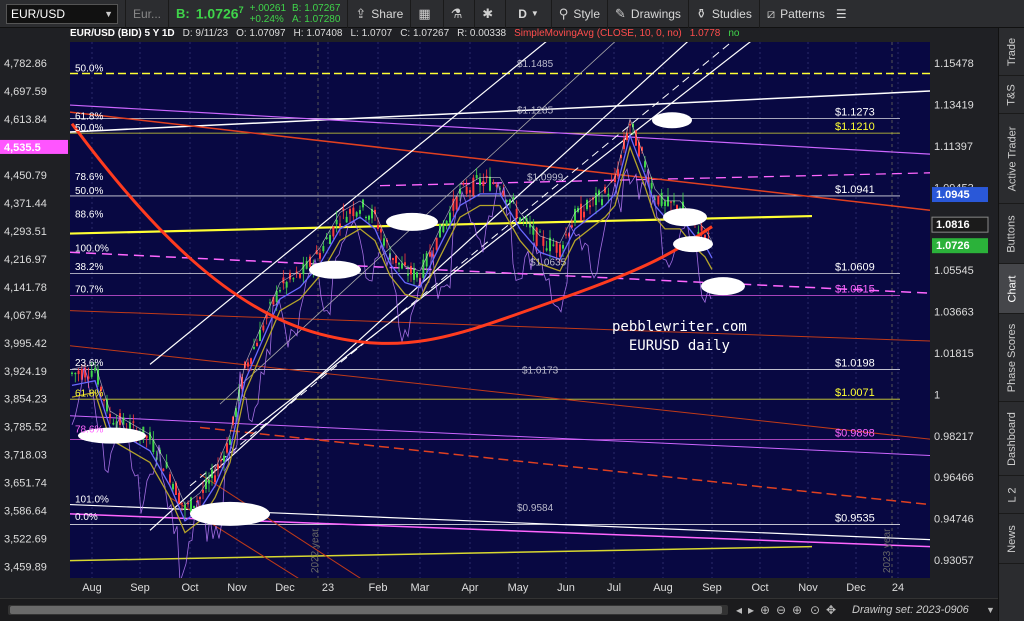  I want to click on tab-dashboard: Dashboard, so click(1011, 439).